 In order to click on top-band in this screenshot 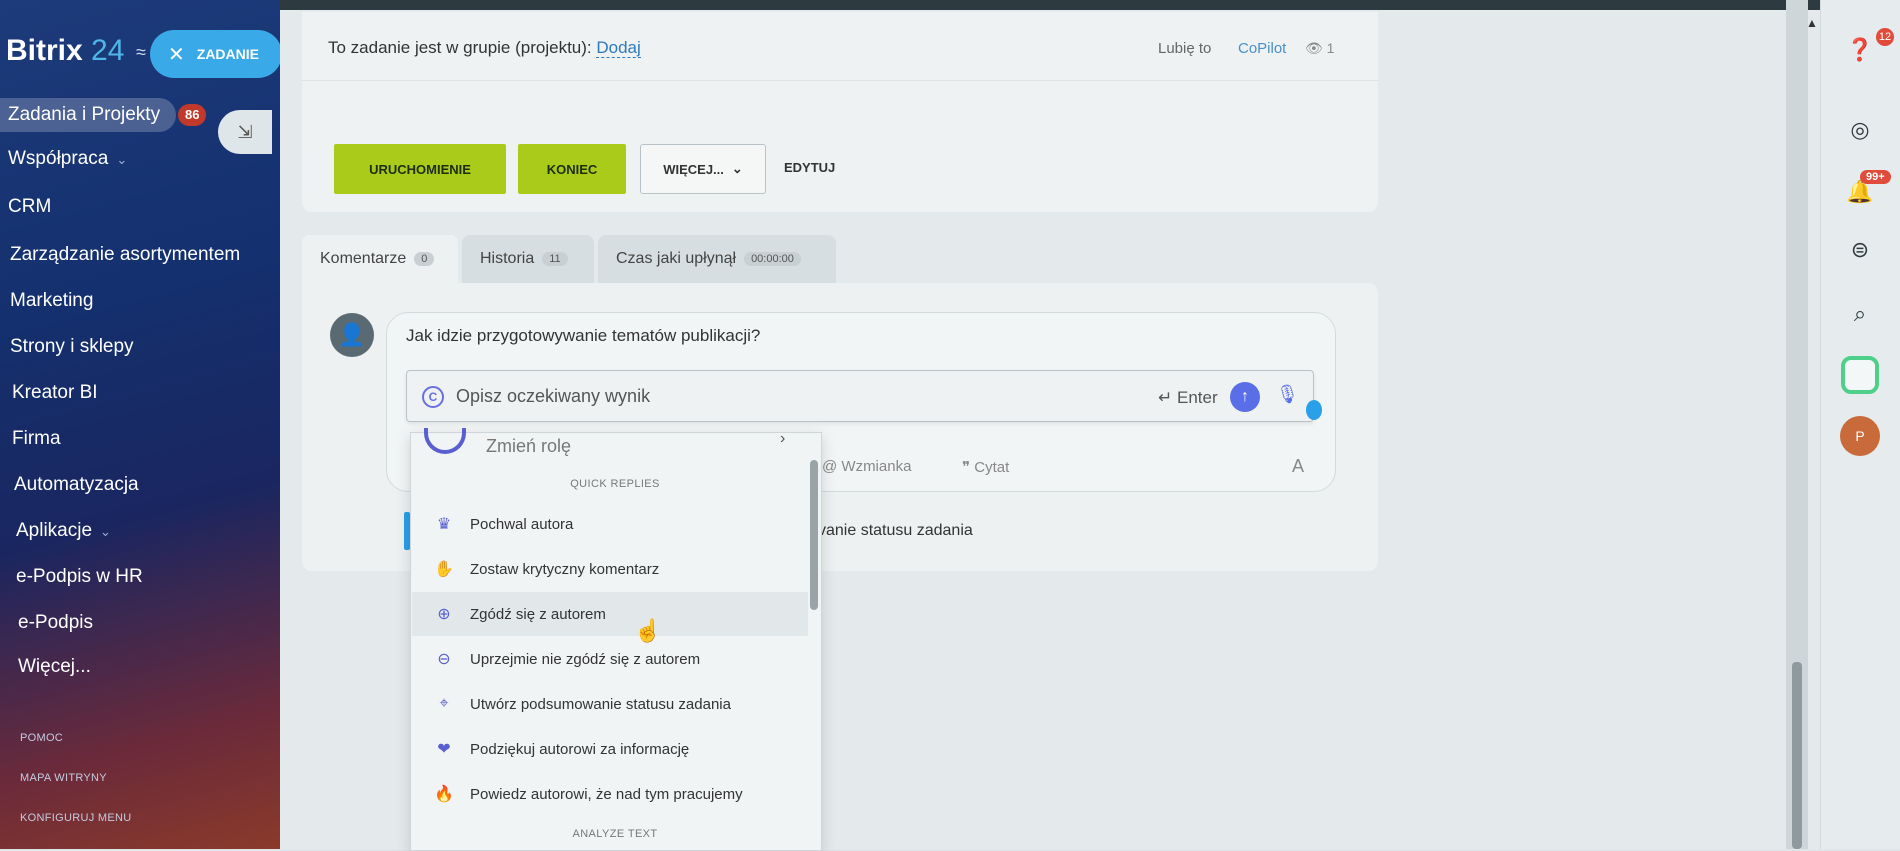, I will do `click(1050, 5)`.